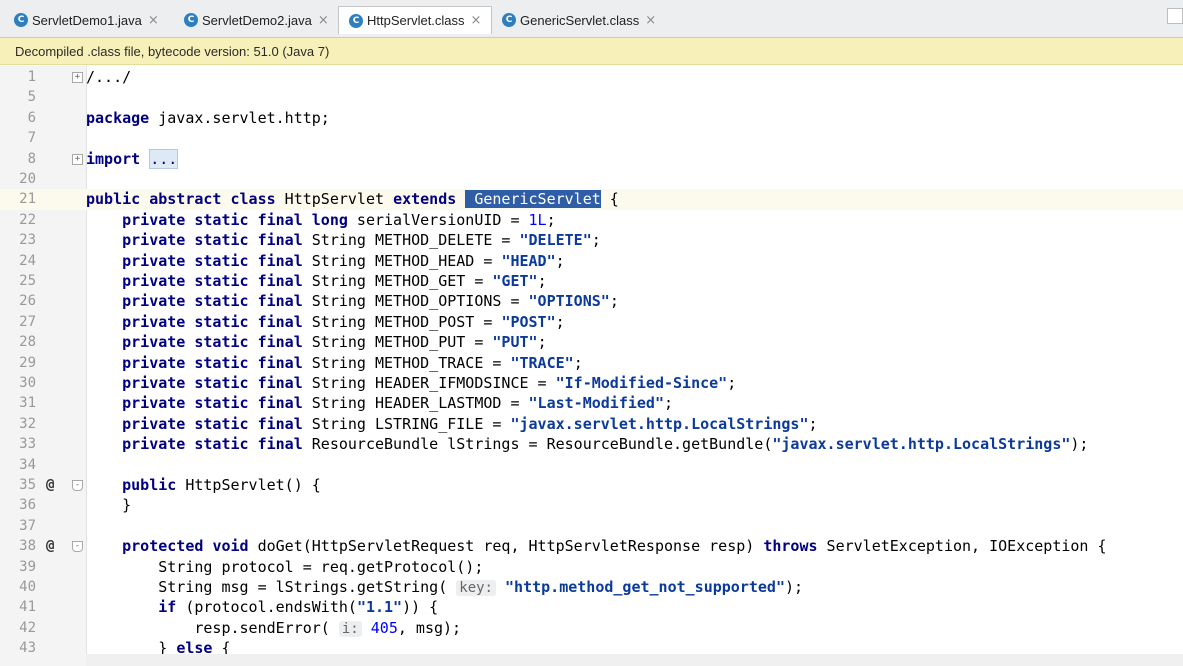  Describe the element at coordinates (1175, 16) in the screenshot. I see `tab-overflow-box` at that location.